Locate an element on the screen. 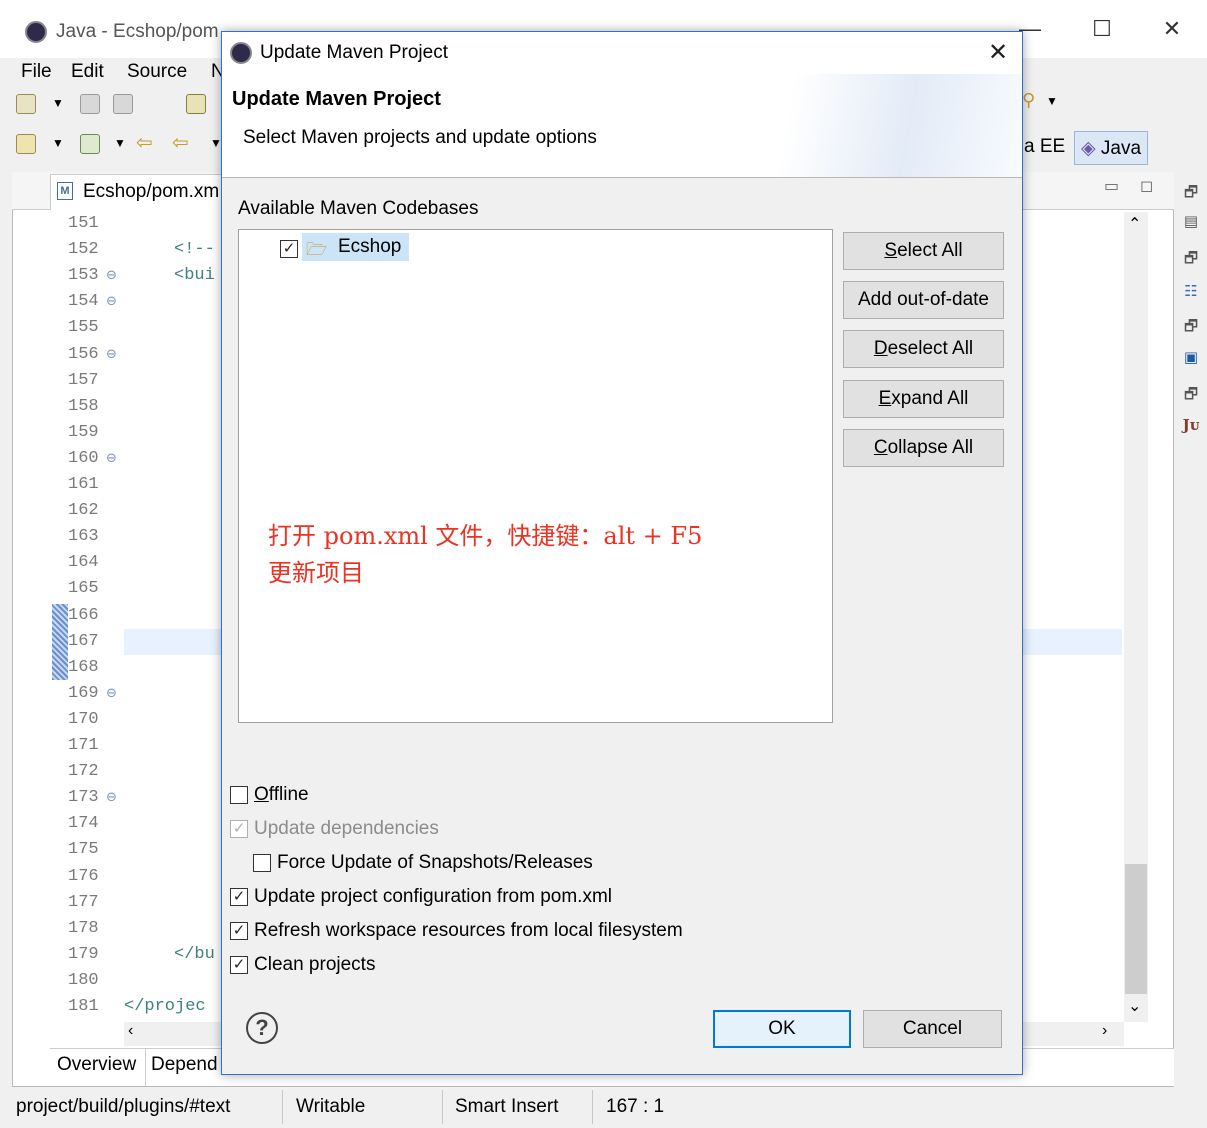  help-icon: ? is located at coordinates (262, 1028).